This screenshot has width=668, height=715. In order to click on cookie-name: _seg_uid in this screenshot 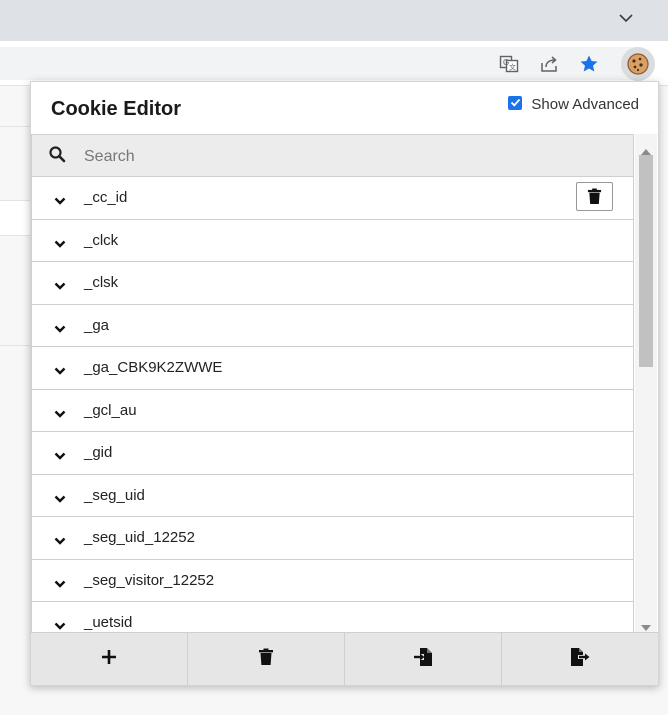, I will do `click(114, 495)`.